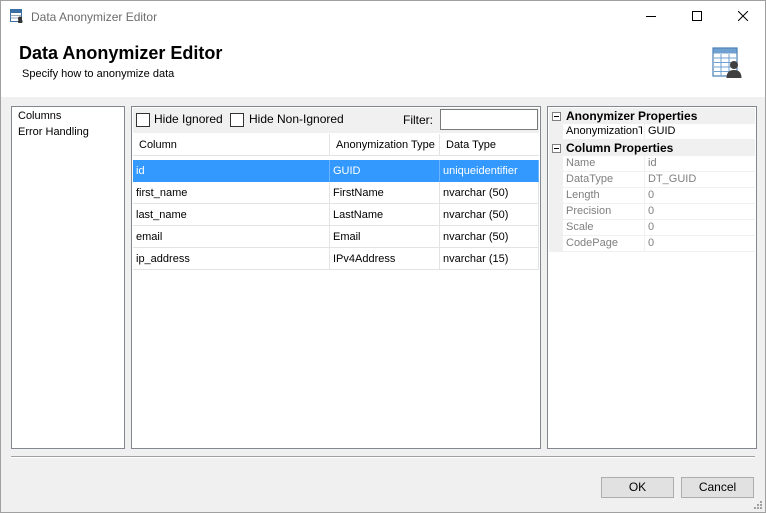  What do you see at coordinates (590, 179) in the screenshot?
I see `property-name: DataType` at bounding box center [590, 179].